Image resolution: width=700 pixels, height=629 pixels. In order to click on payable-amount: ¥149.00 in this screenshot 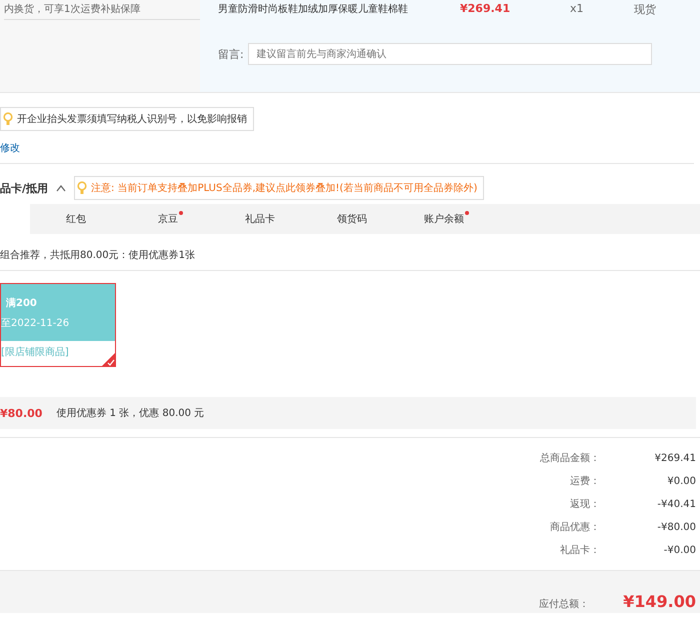, I will do `click(659, 601)`.